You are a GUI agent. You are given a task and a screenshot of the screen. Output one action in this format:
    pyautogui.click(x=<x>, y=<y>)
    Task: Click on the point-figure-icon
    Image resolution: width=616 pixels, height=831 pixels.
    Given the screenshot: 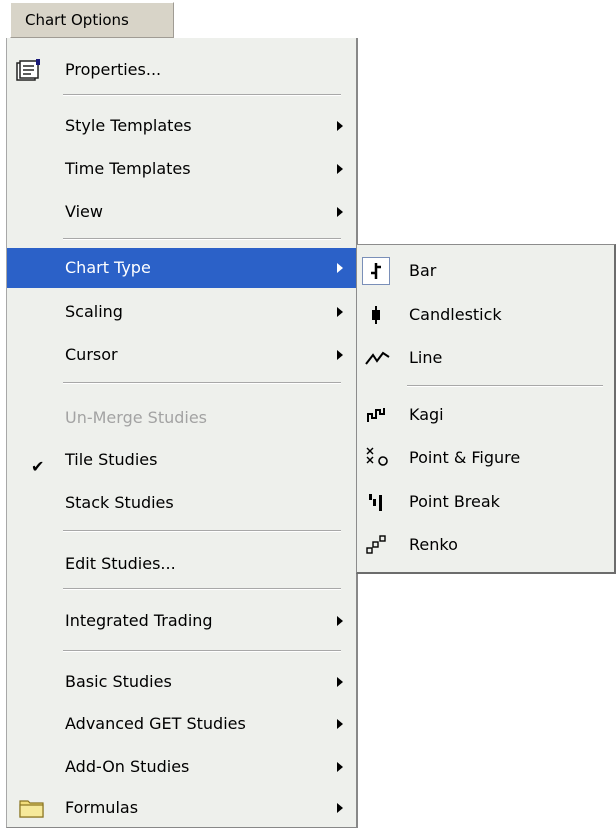 What is the action you would take?
    pyautogui.click(x=377, y=456)
    